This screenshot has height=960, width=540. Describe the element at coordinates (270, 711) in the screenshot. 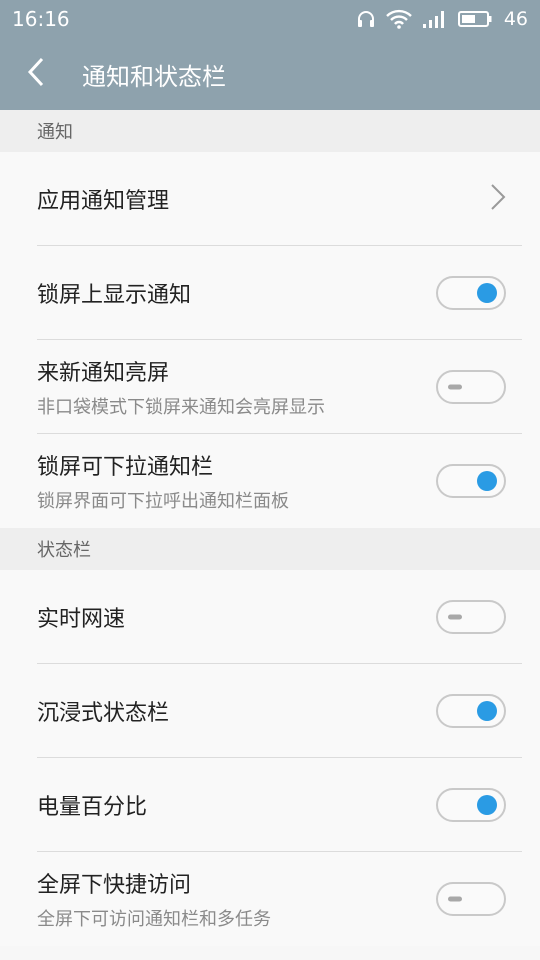

I see `immersive-statusbar-row: 沉浸式状态栏` at that location.